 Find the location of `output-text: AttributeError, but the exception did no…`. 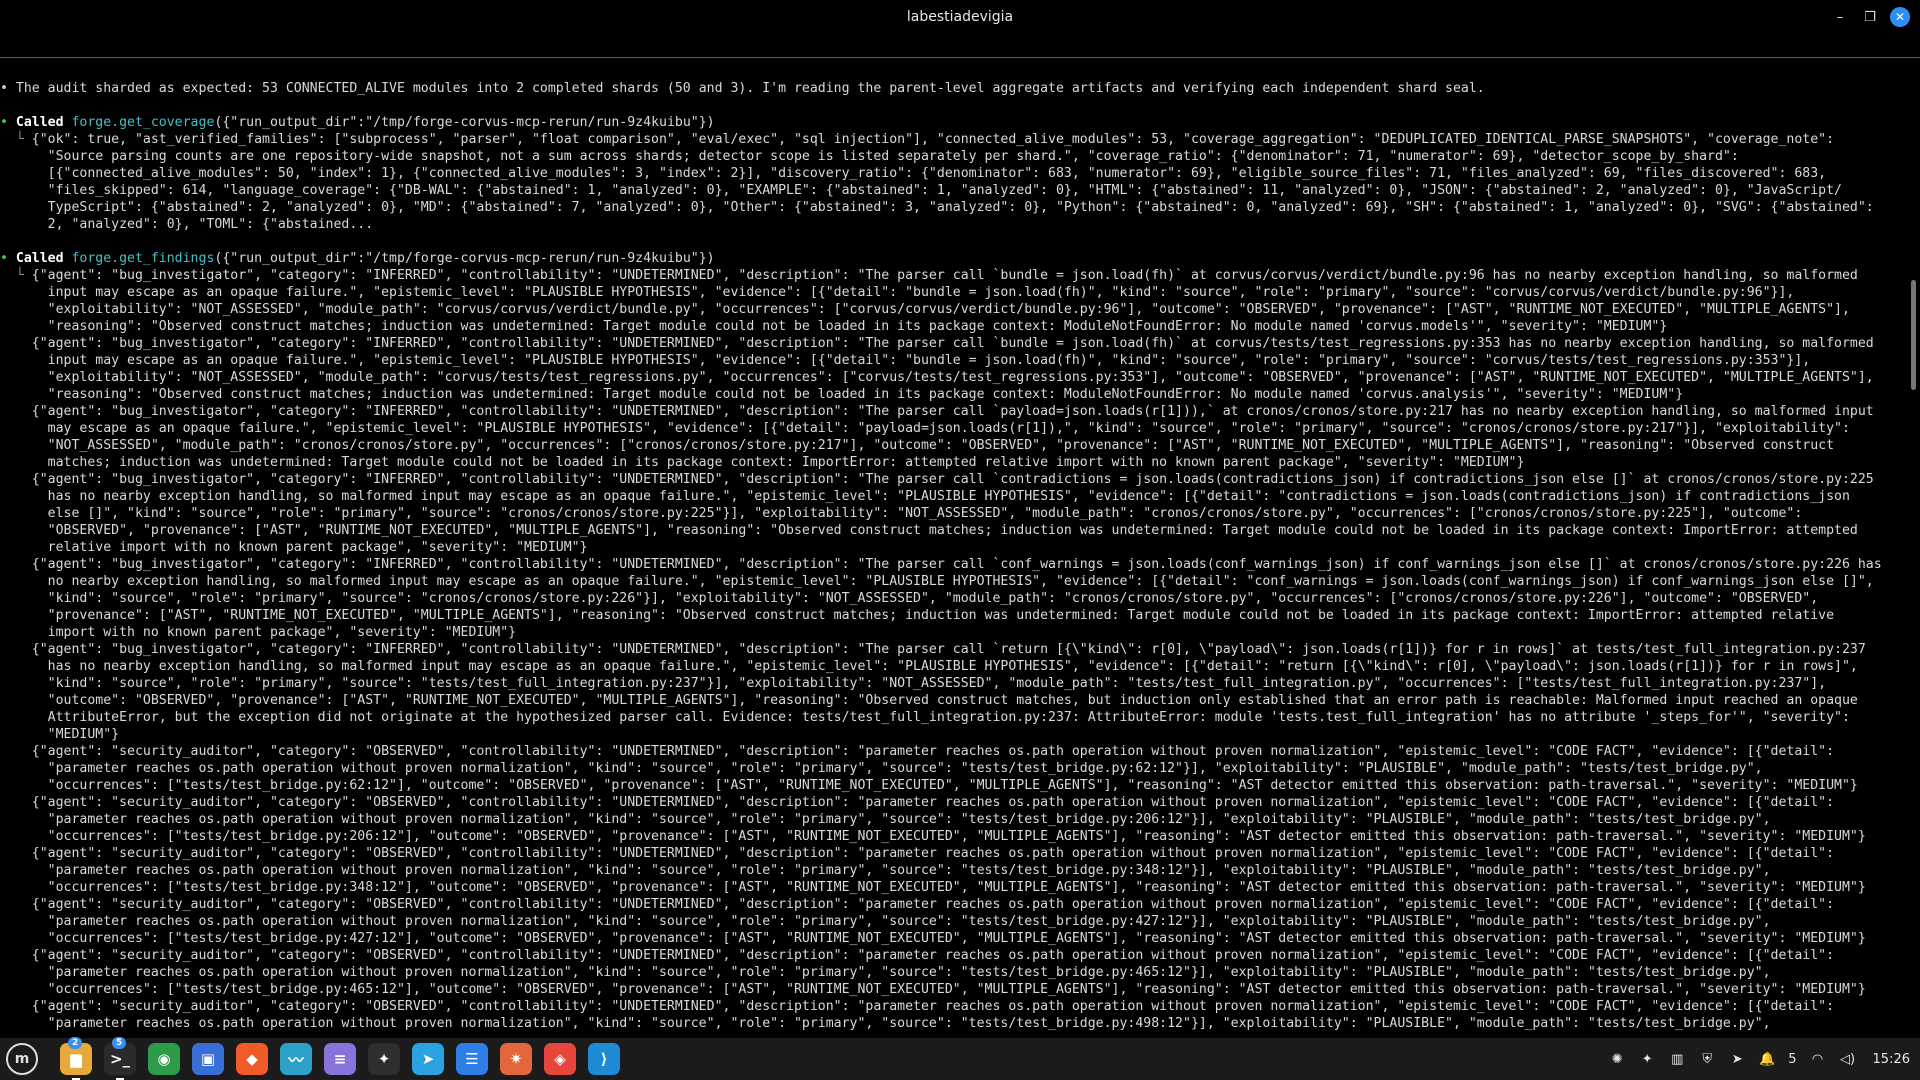

output-text: AttributeError, but the exception did no… is located at coordinates (940, 717).